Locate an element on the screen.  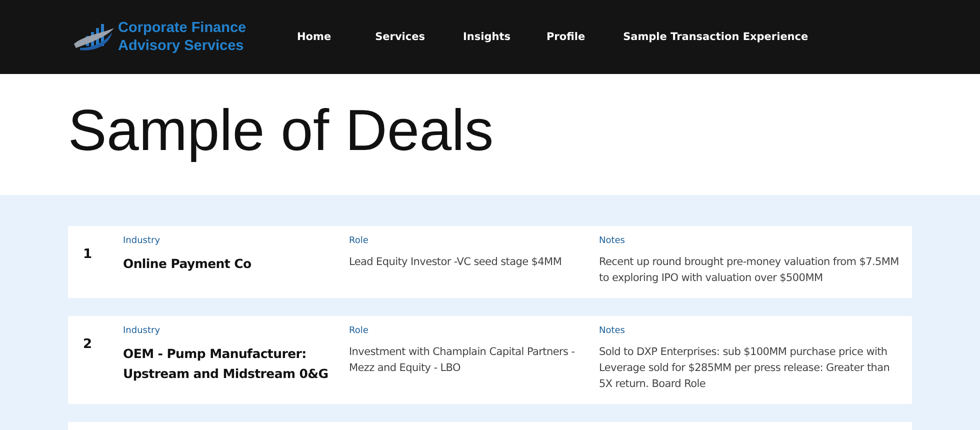
industry-name: Online Payment Co is located at coordinates (187, 264).